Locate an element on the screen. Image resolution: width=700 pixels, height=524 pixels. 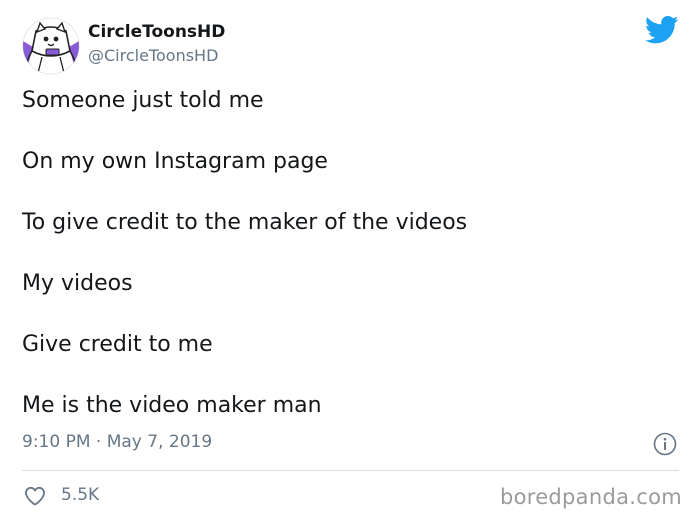
ghost-cat-avatar-icon is located at coordinates (51, 46).